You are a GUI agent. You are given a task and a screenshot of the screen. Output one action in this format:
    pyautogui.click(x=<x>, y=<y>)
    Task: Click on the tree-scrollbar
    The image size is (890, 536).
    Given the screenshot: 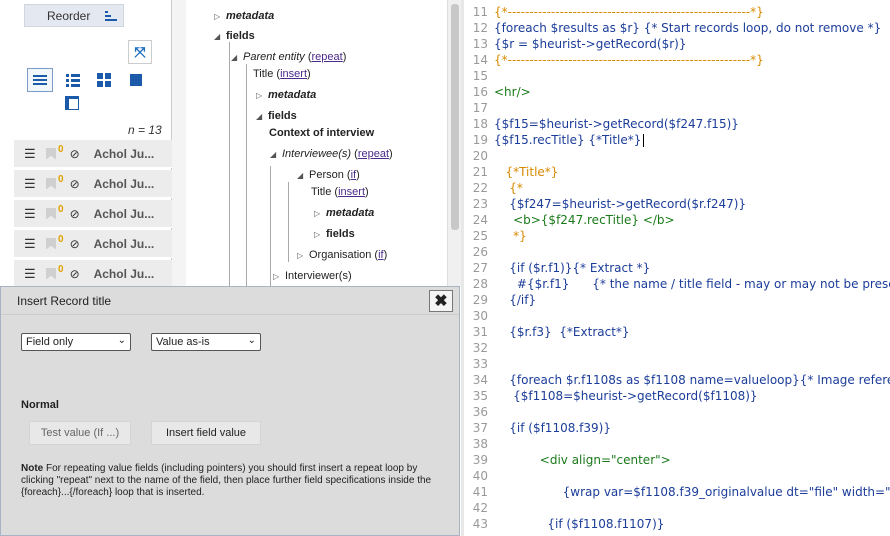 What is the action you would take?
    pyautogui.click(x=454, y=143)
    